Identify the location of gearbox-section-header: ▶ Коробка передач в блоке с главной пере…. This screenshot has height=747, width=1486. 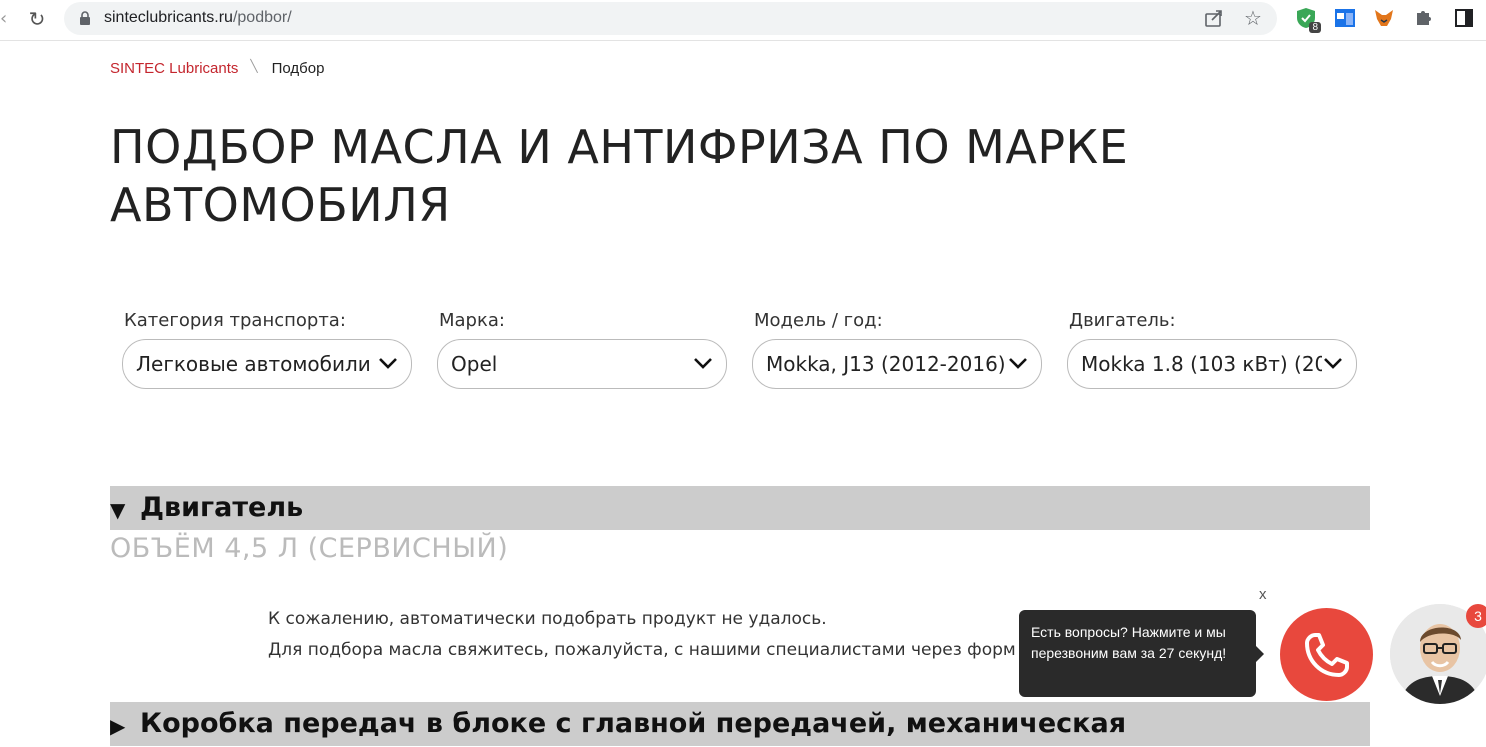
(740, 724).